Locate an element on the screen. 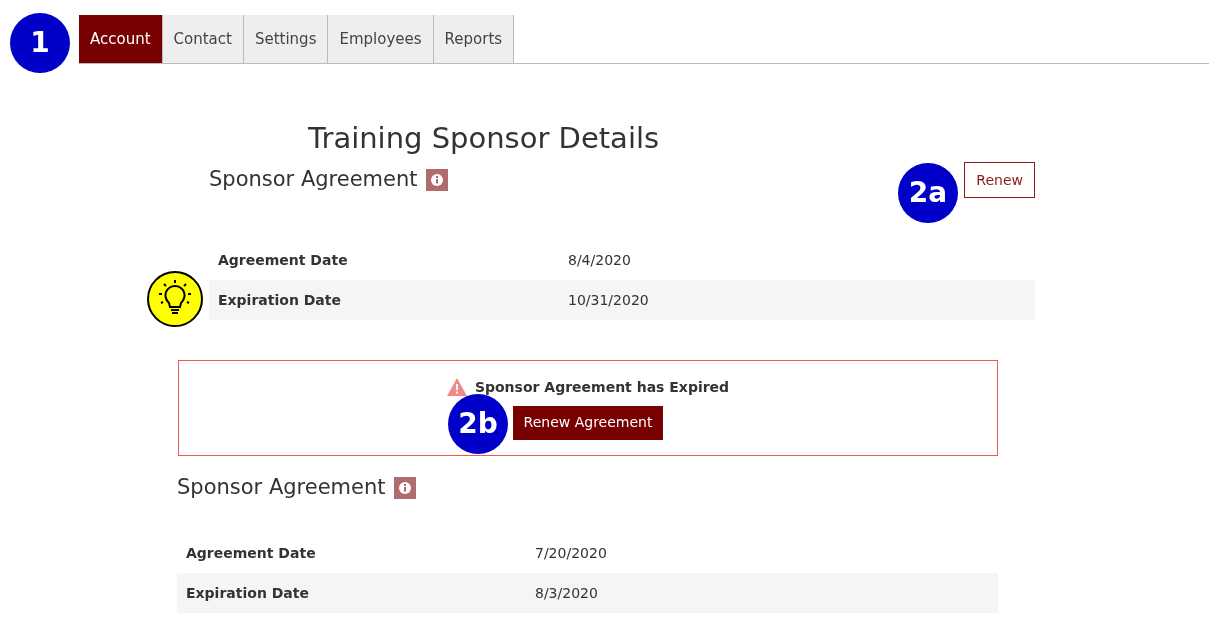  alert-message: Sponsor Agreement has Expired is located at coordinates (602, 387).